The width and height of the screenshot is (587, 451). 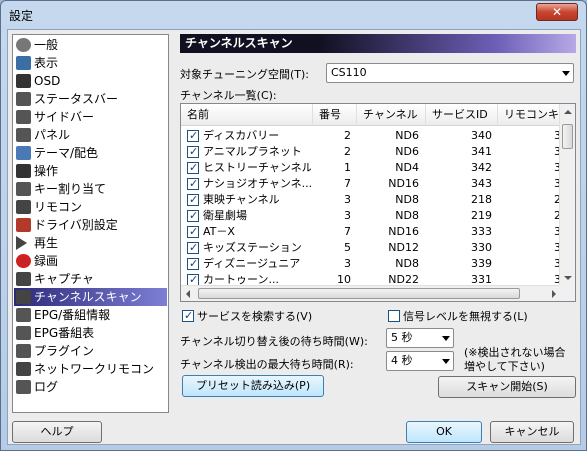 What do you see at coordinates (23, 261) in the screenshot?
I see `record-icon` at bounding box center [23, 261].